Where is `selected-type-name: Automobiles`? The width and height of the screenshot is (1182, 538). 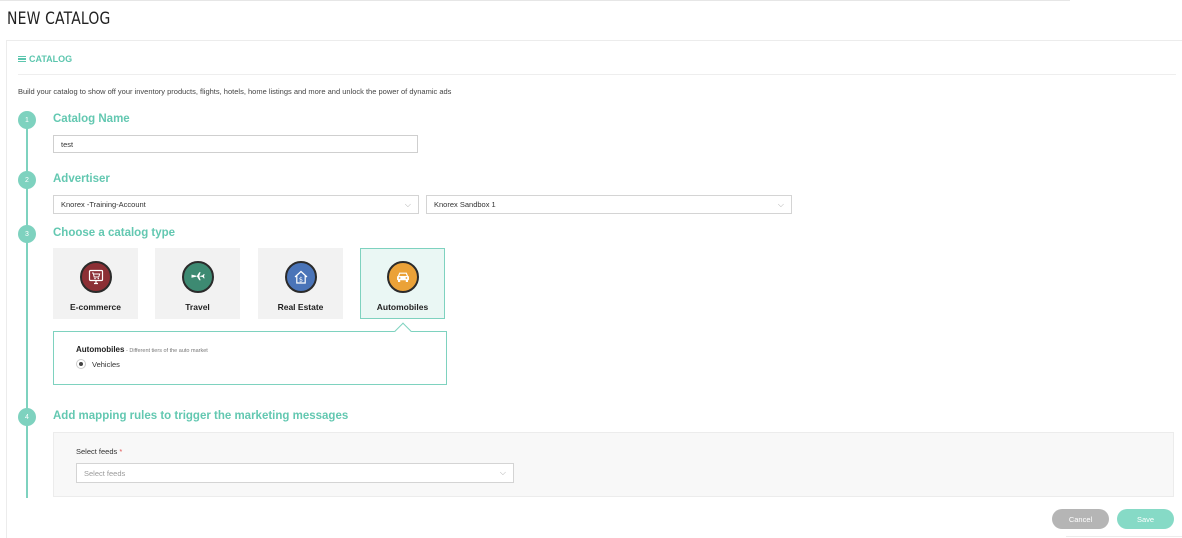
selected-type-name: Automobiles is located at coordinates (100, 349).